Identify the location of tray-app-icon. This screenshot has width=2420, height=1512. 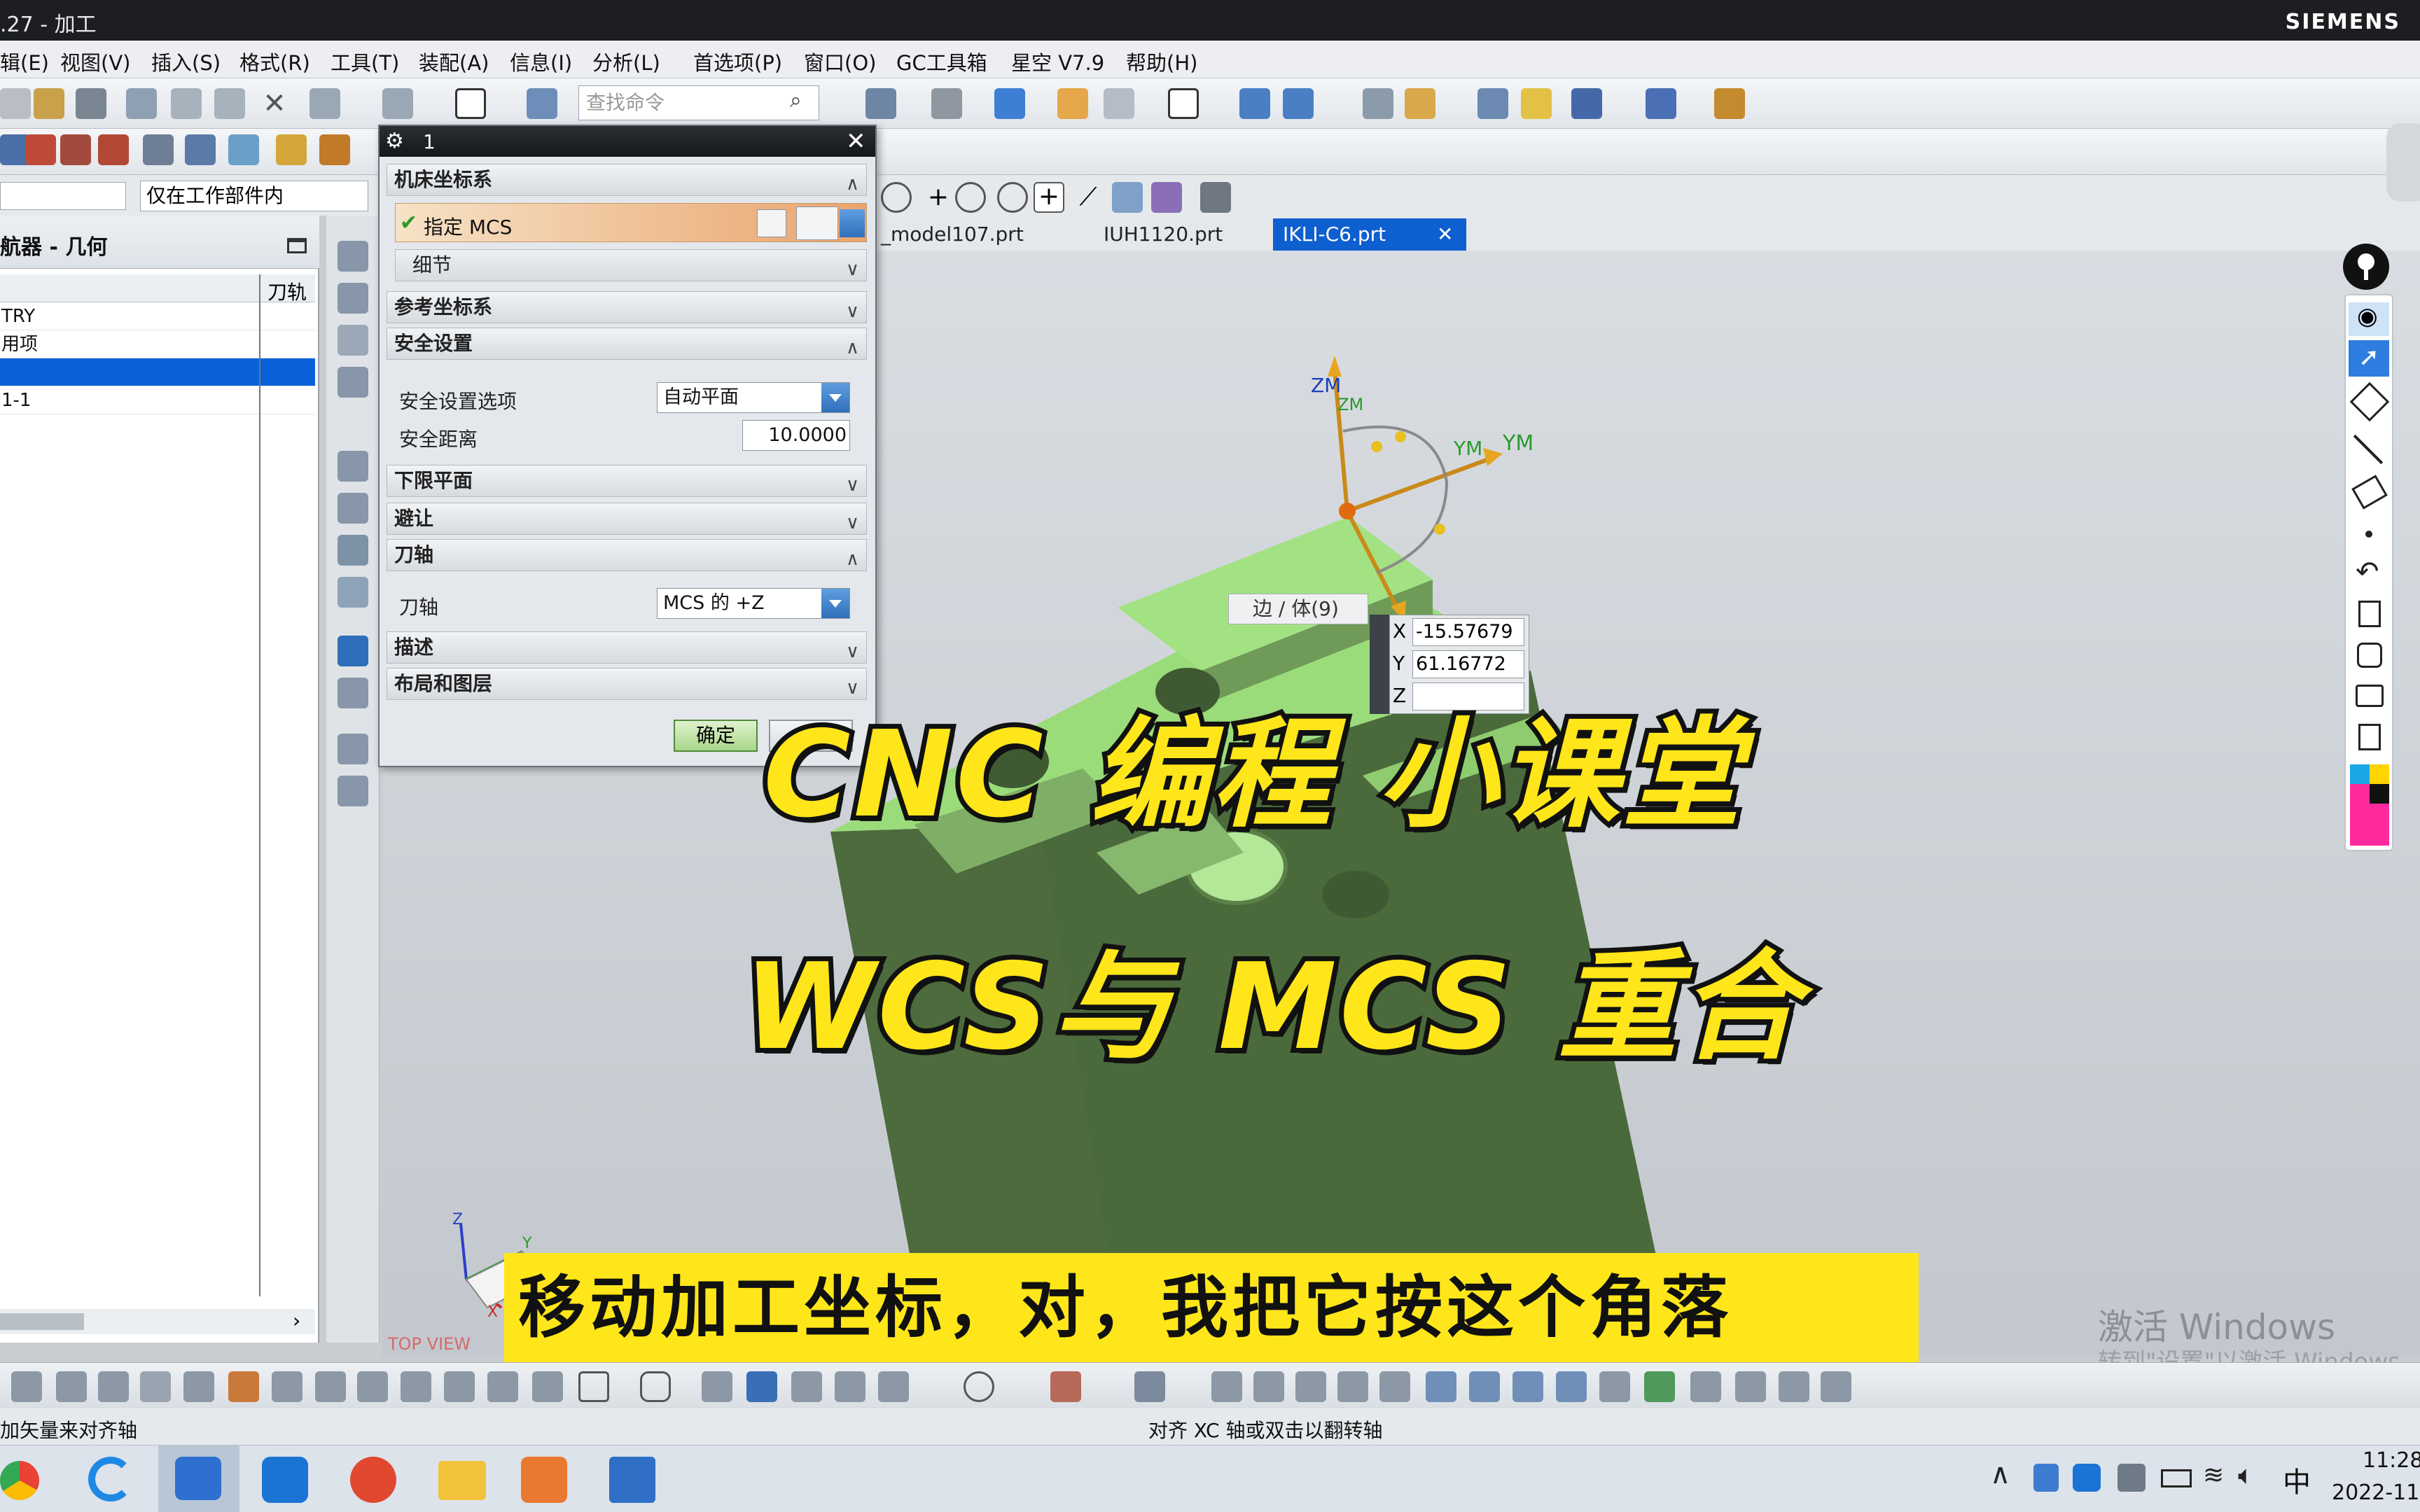
(2132, 1478).